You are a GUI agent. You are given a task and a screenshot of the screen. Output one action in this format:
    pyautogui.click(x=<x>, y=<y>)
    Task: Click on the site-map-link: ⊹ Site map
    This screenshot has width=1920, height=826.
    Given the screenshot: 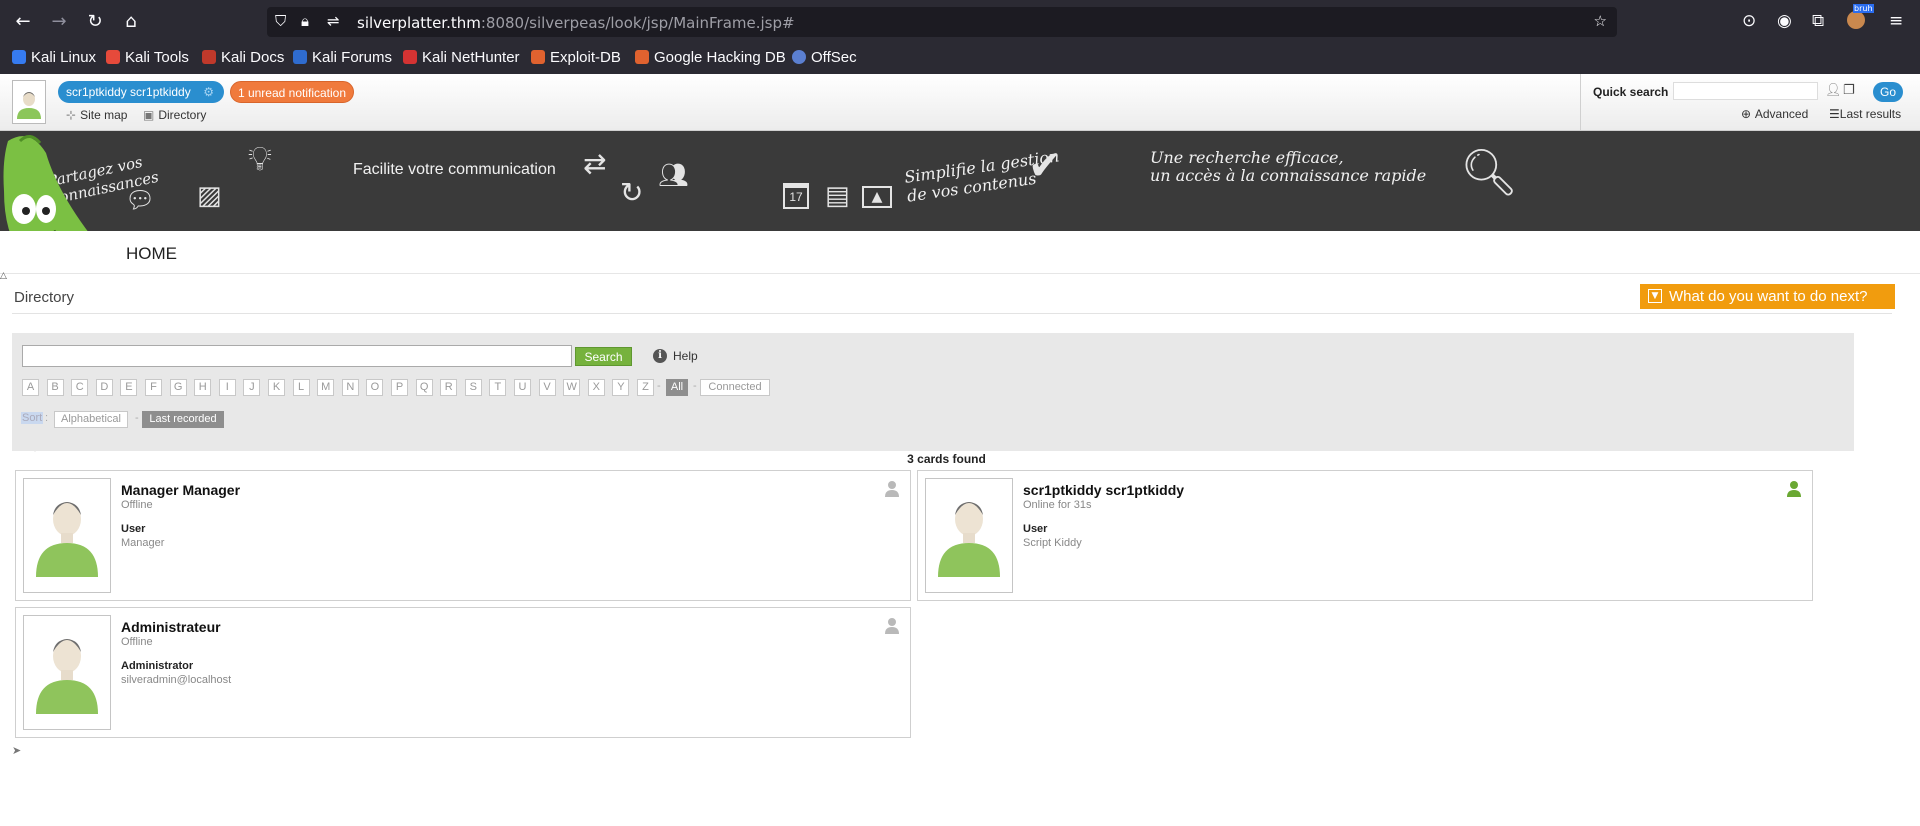 What is the action you would take?
    pyautogui.click(x=96, y=115)
    